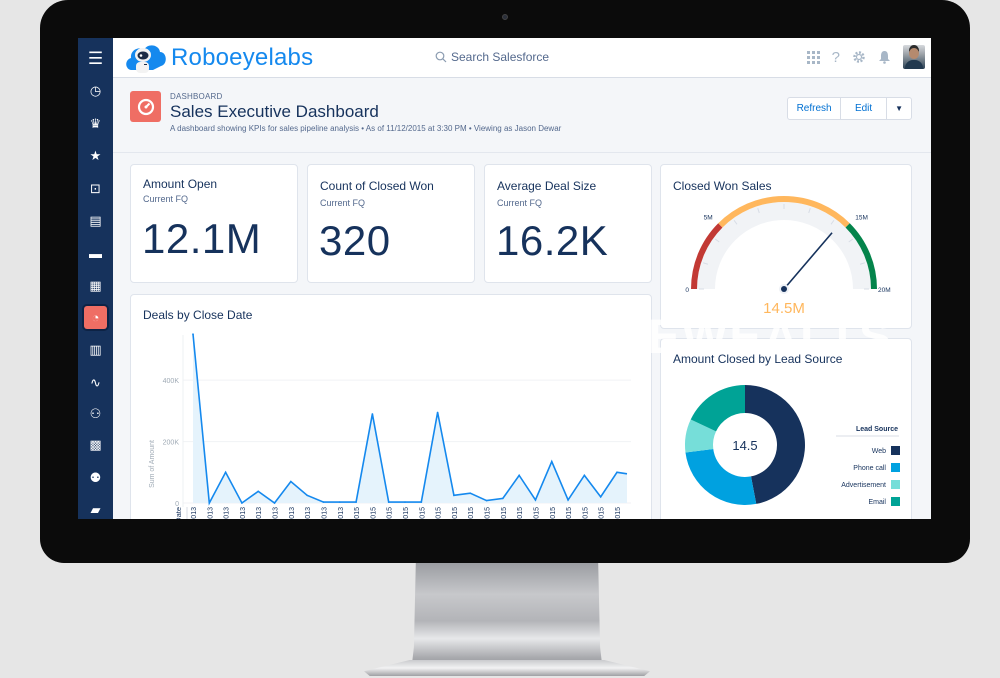  Describe the element at coordinates (520, 513) in the screenshot. I see `x-tick-label: 29/08/2015` at that location.